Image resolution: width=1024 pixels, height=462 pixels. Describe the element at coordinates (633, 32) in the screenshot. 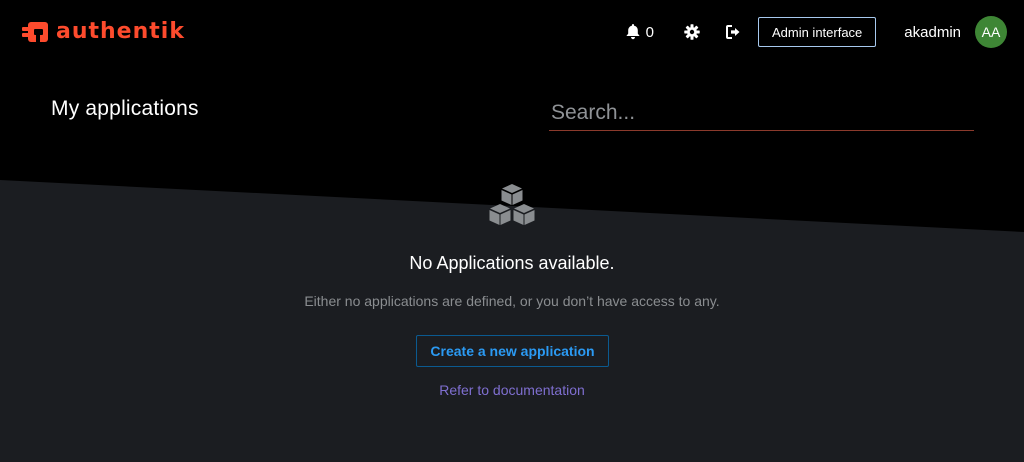

I see `bell-icon` at that location.